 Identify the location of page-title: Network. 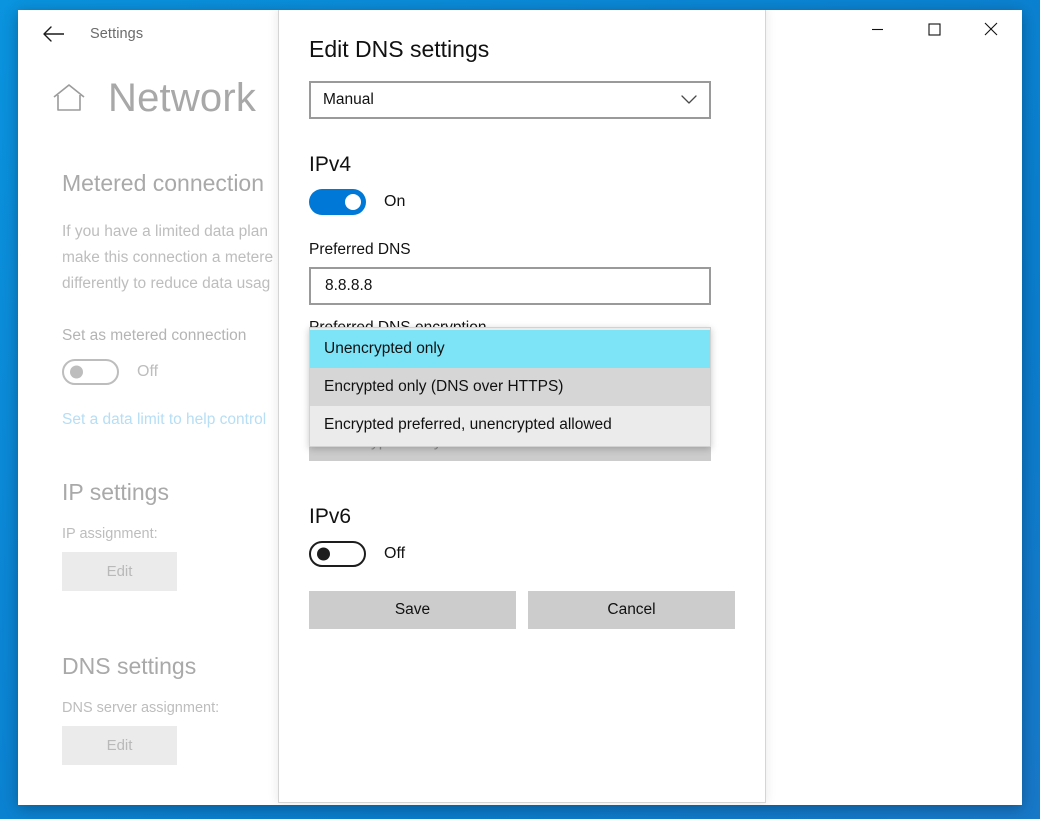
(182, 98).